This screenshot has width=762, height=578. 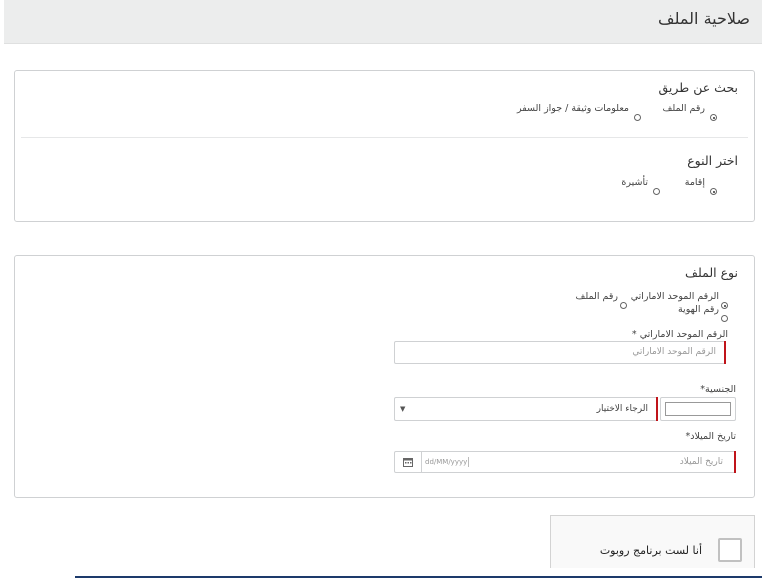 I want to click on radio-emirates-id: رقم الهوية, so click(x=703, y=313).